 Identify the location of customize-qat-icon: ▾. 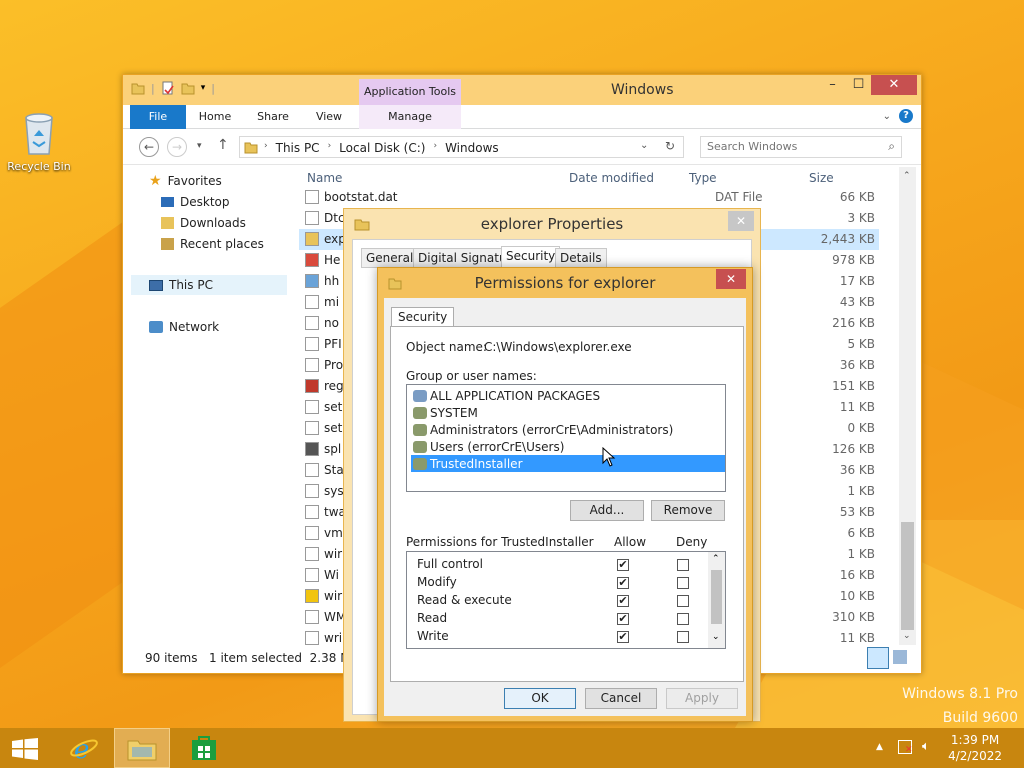
(203, 88).